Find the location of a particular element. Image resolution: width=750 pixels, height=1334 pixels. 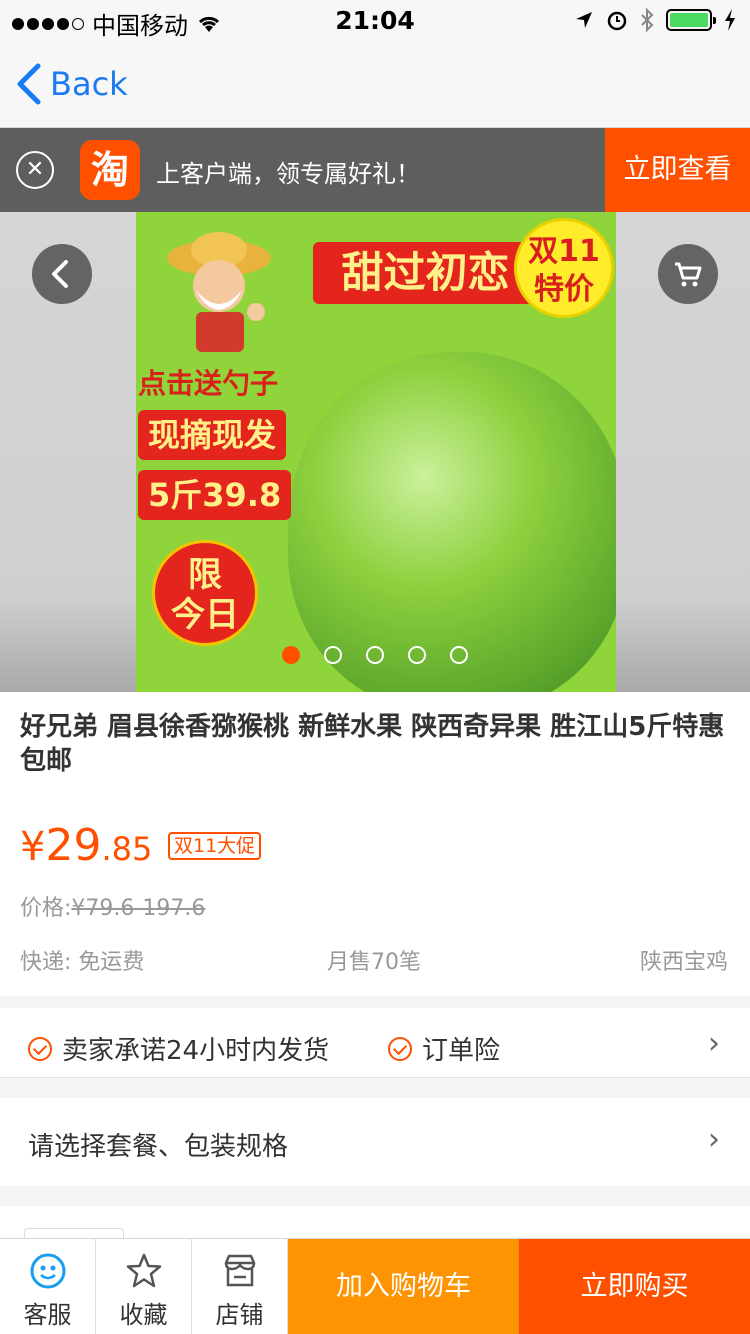

price-integer: 29 is located at coordinates (73, 845).